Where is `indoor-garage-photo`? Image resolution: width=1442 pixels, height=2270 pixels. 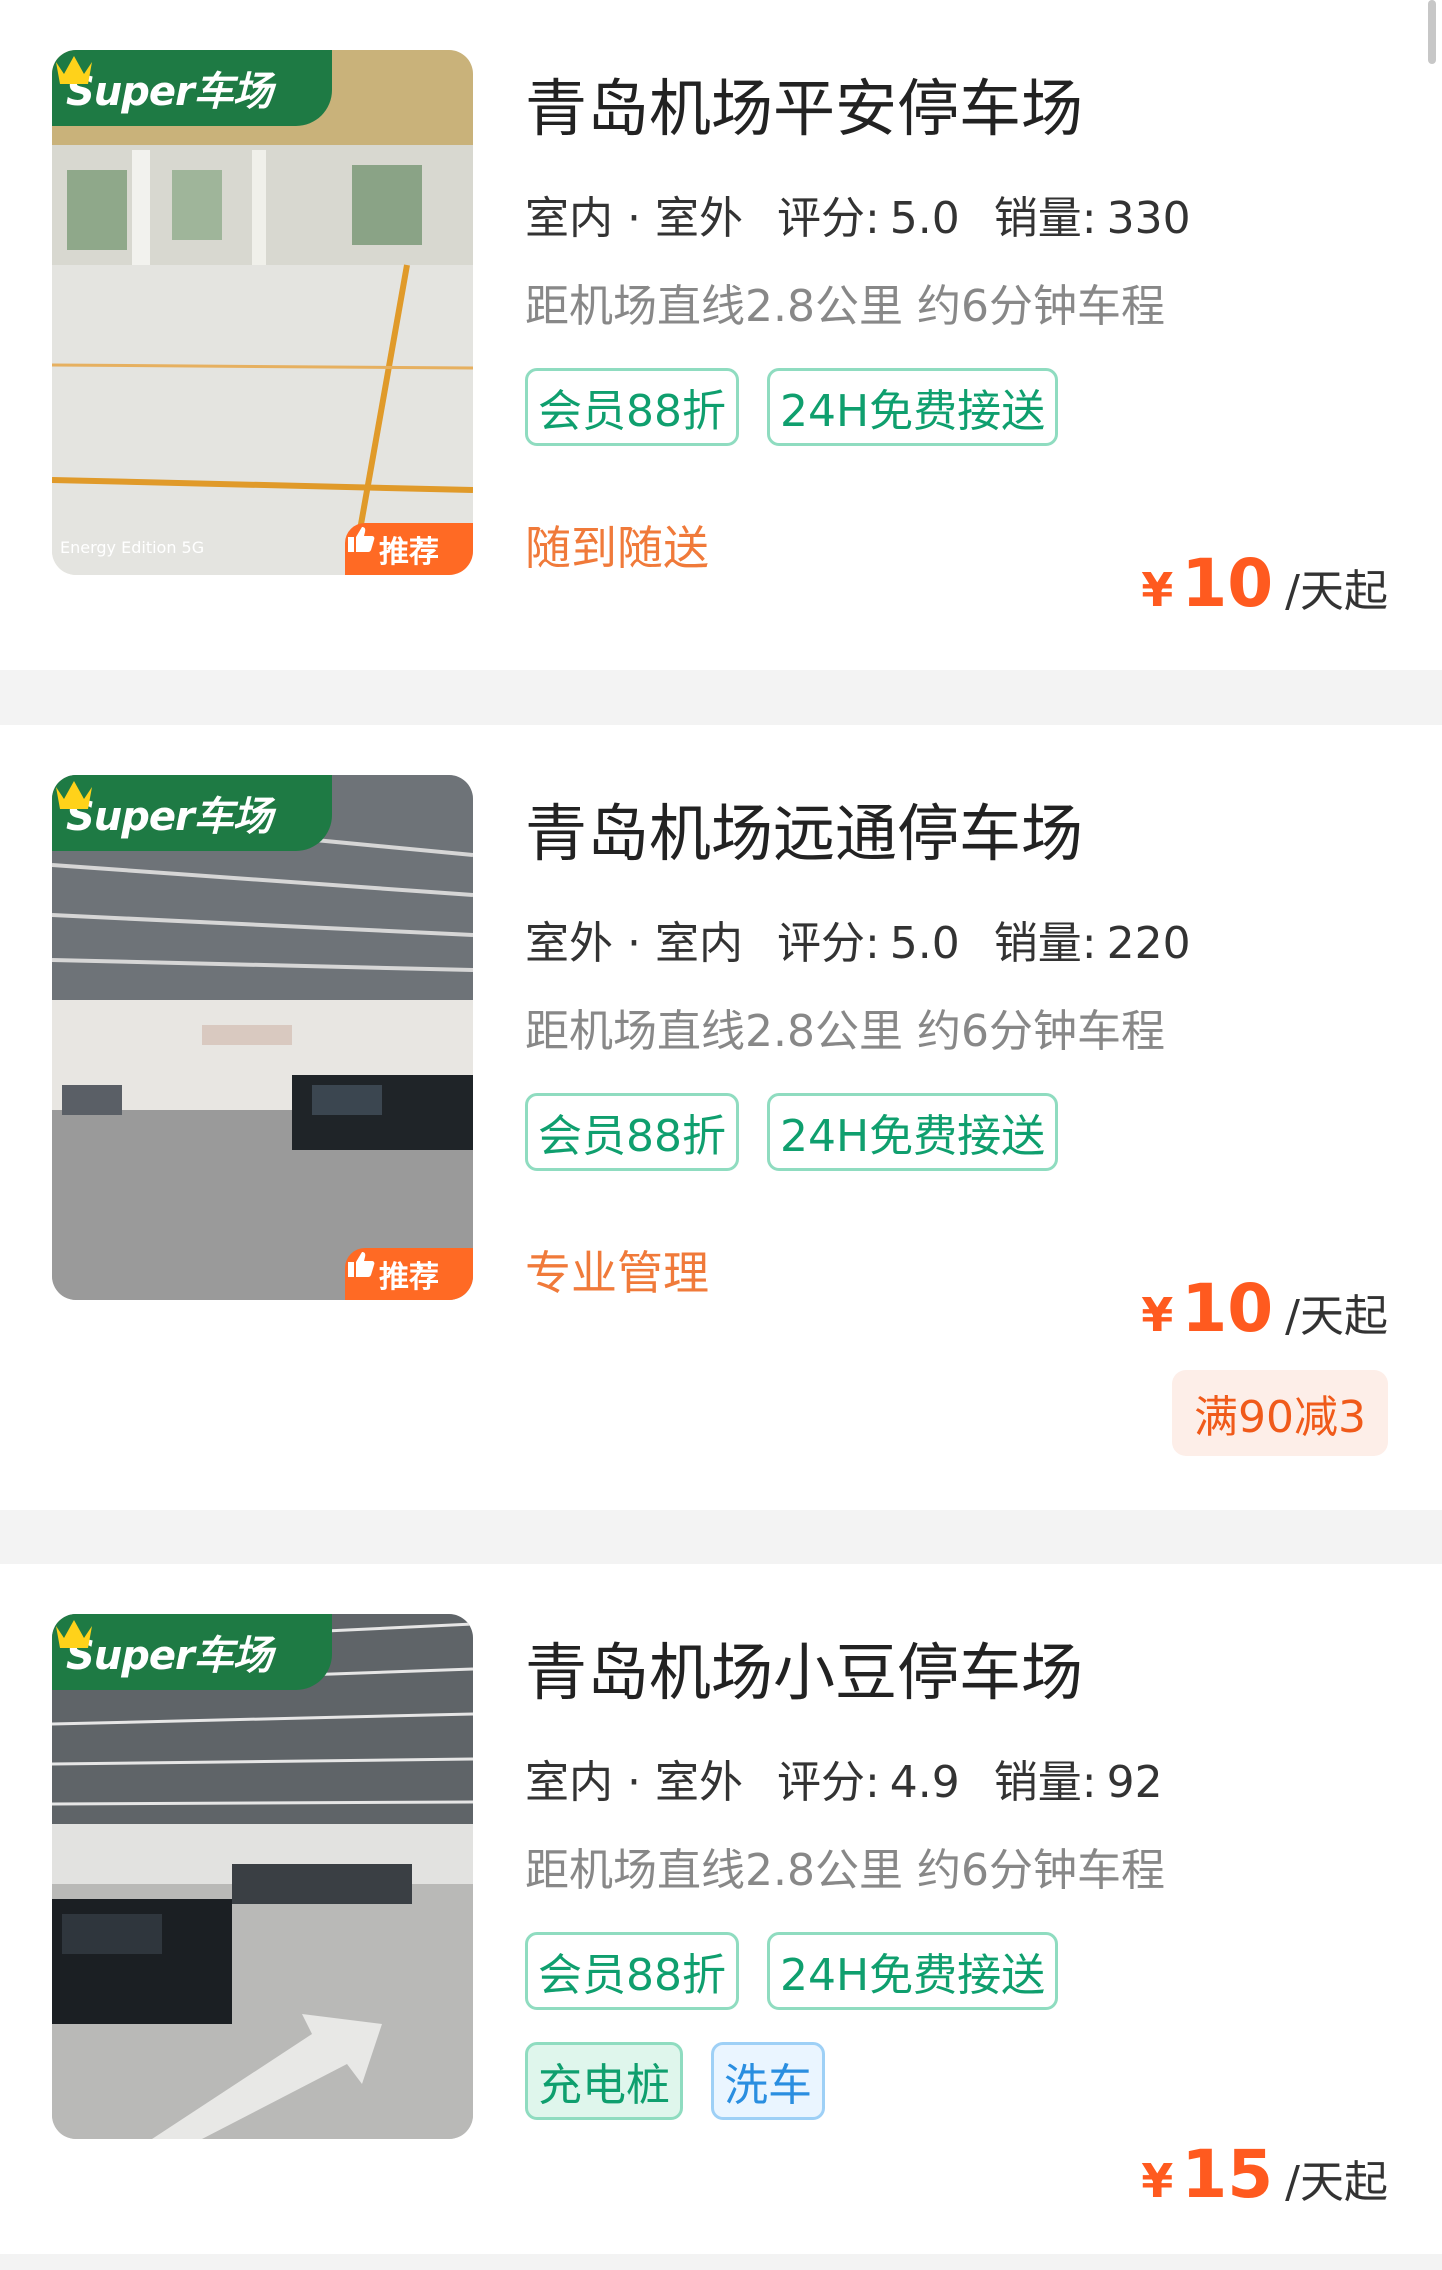 indoor-garage-photo is located at coordinates (262, 312).